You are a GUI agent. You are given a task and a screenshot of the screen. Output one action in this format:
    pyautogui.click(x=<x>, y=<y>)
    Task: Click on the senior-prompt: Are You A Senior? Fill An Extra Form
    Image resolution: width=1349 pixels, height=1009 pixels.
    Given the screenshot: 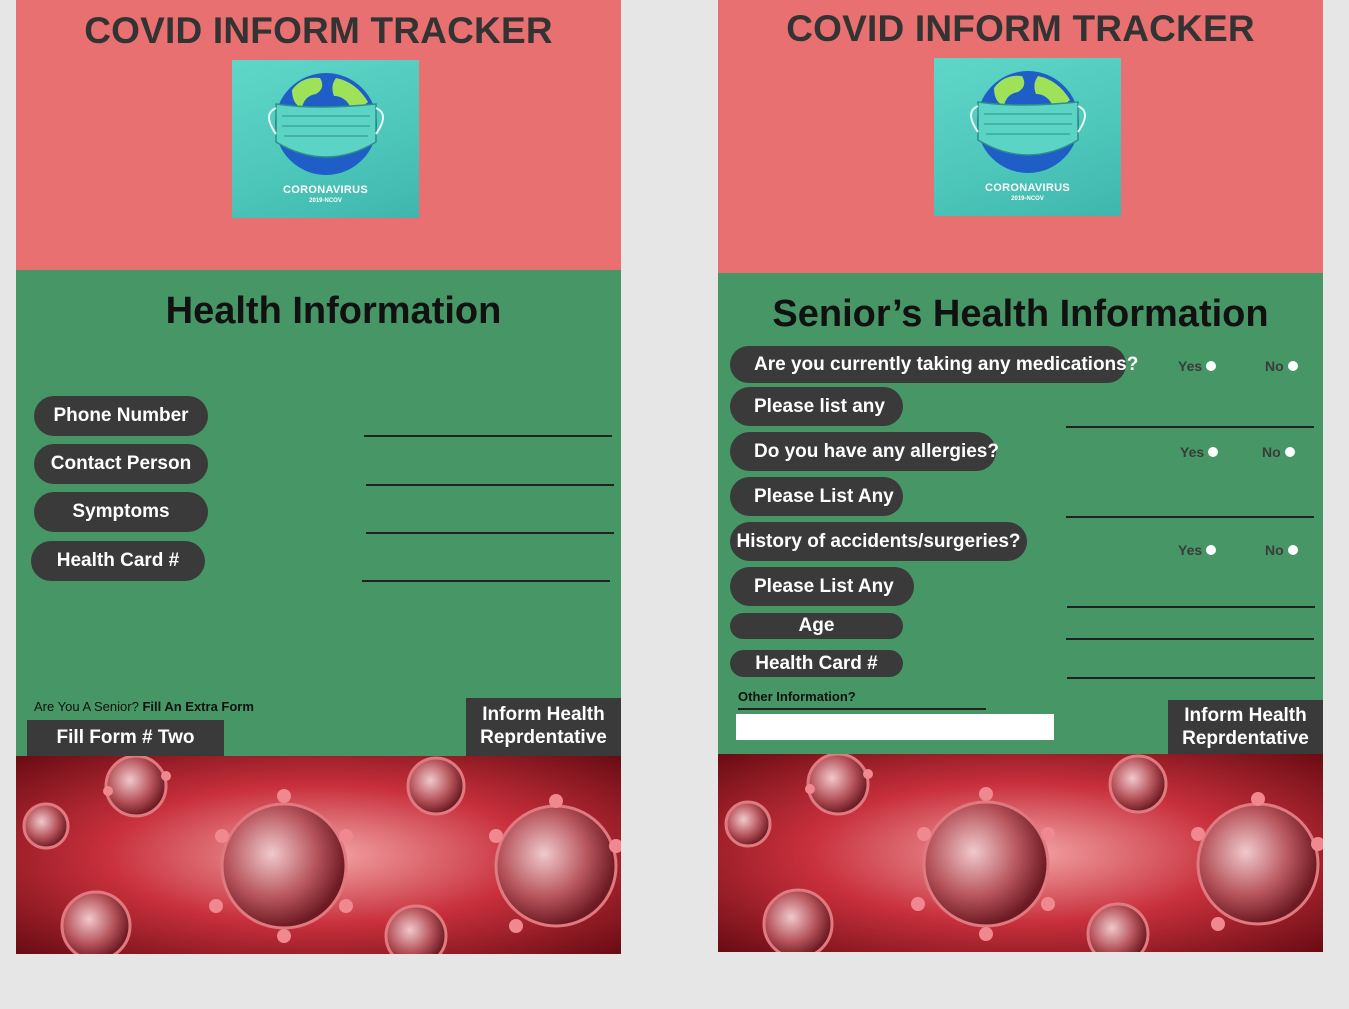 What is the action you would take?
    pyautogui.click(x=144, y=706)
    